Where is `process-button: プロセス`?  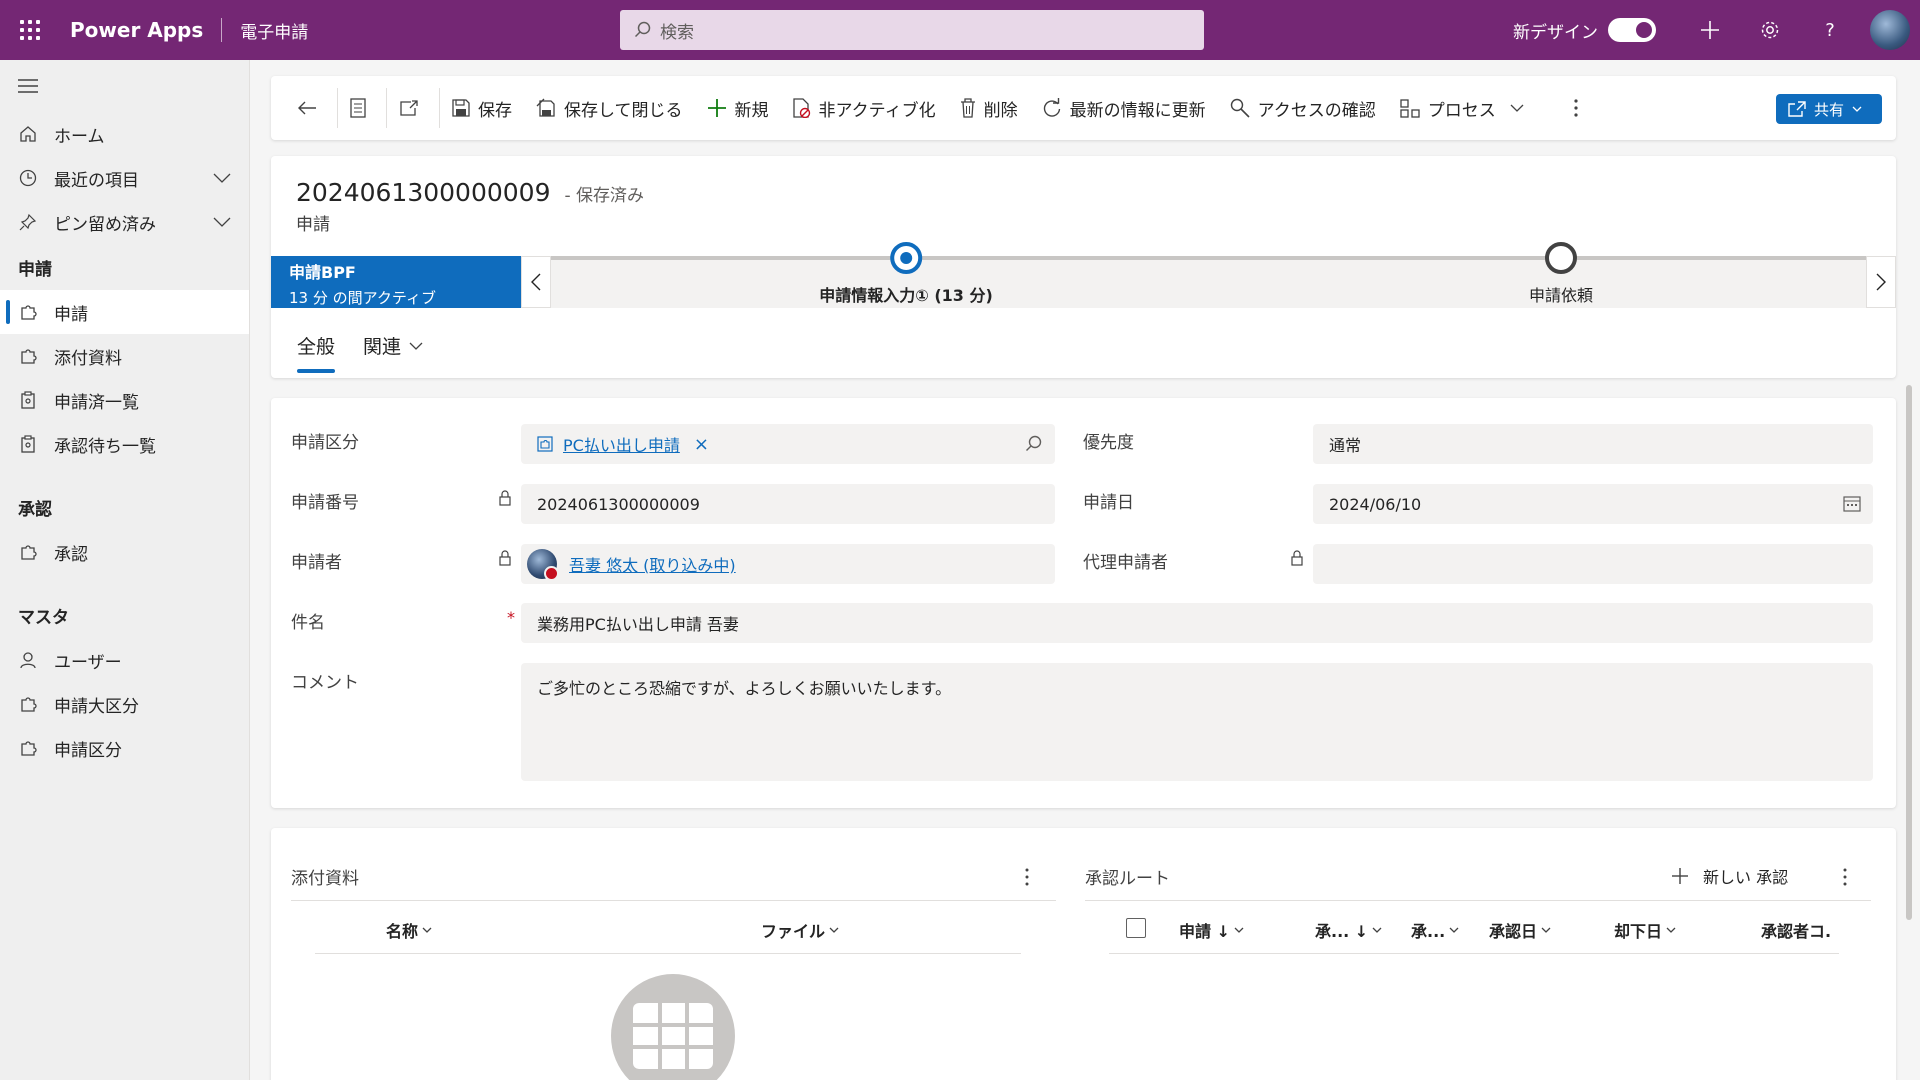
process-button: プロセス is located at coordinates (1466, 108).